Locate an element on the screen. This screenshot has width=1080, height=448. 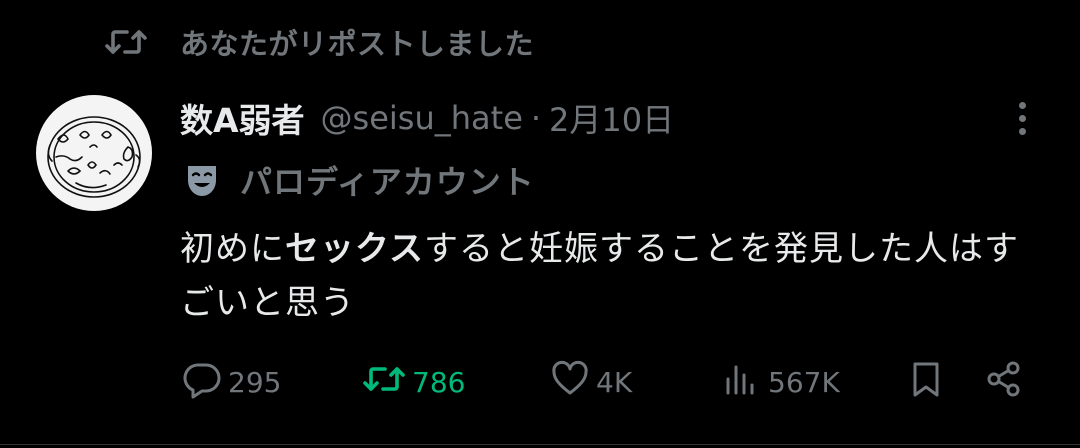
like-count: 4K is located at coordinates (614, 382).